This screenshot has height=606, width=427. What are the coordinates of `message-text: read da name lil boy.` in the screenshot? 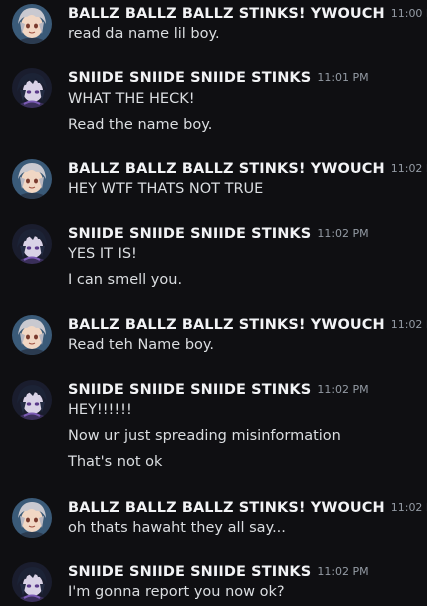 It's located at (144, 34).